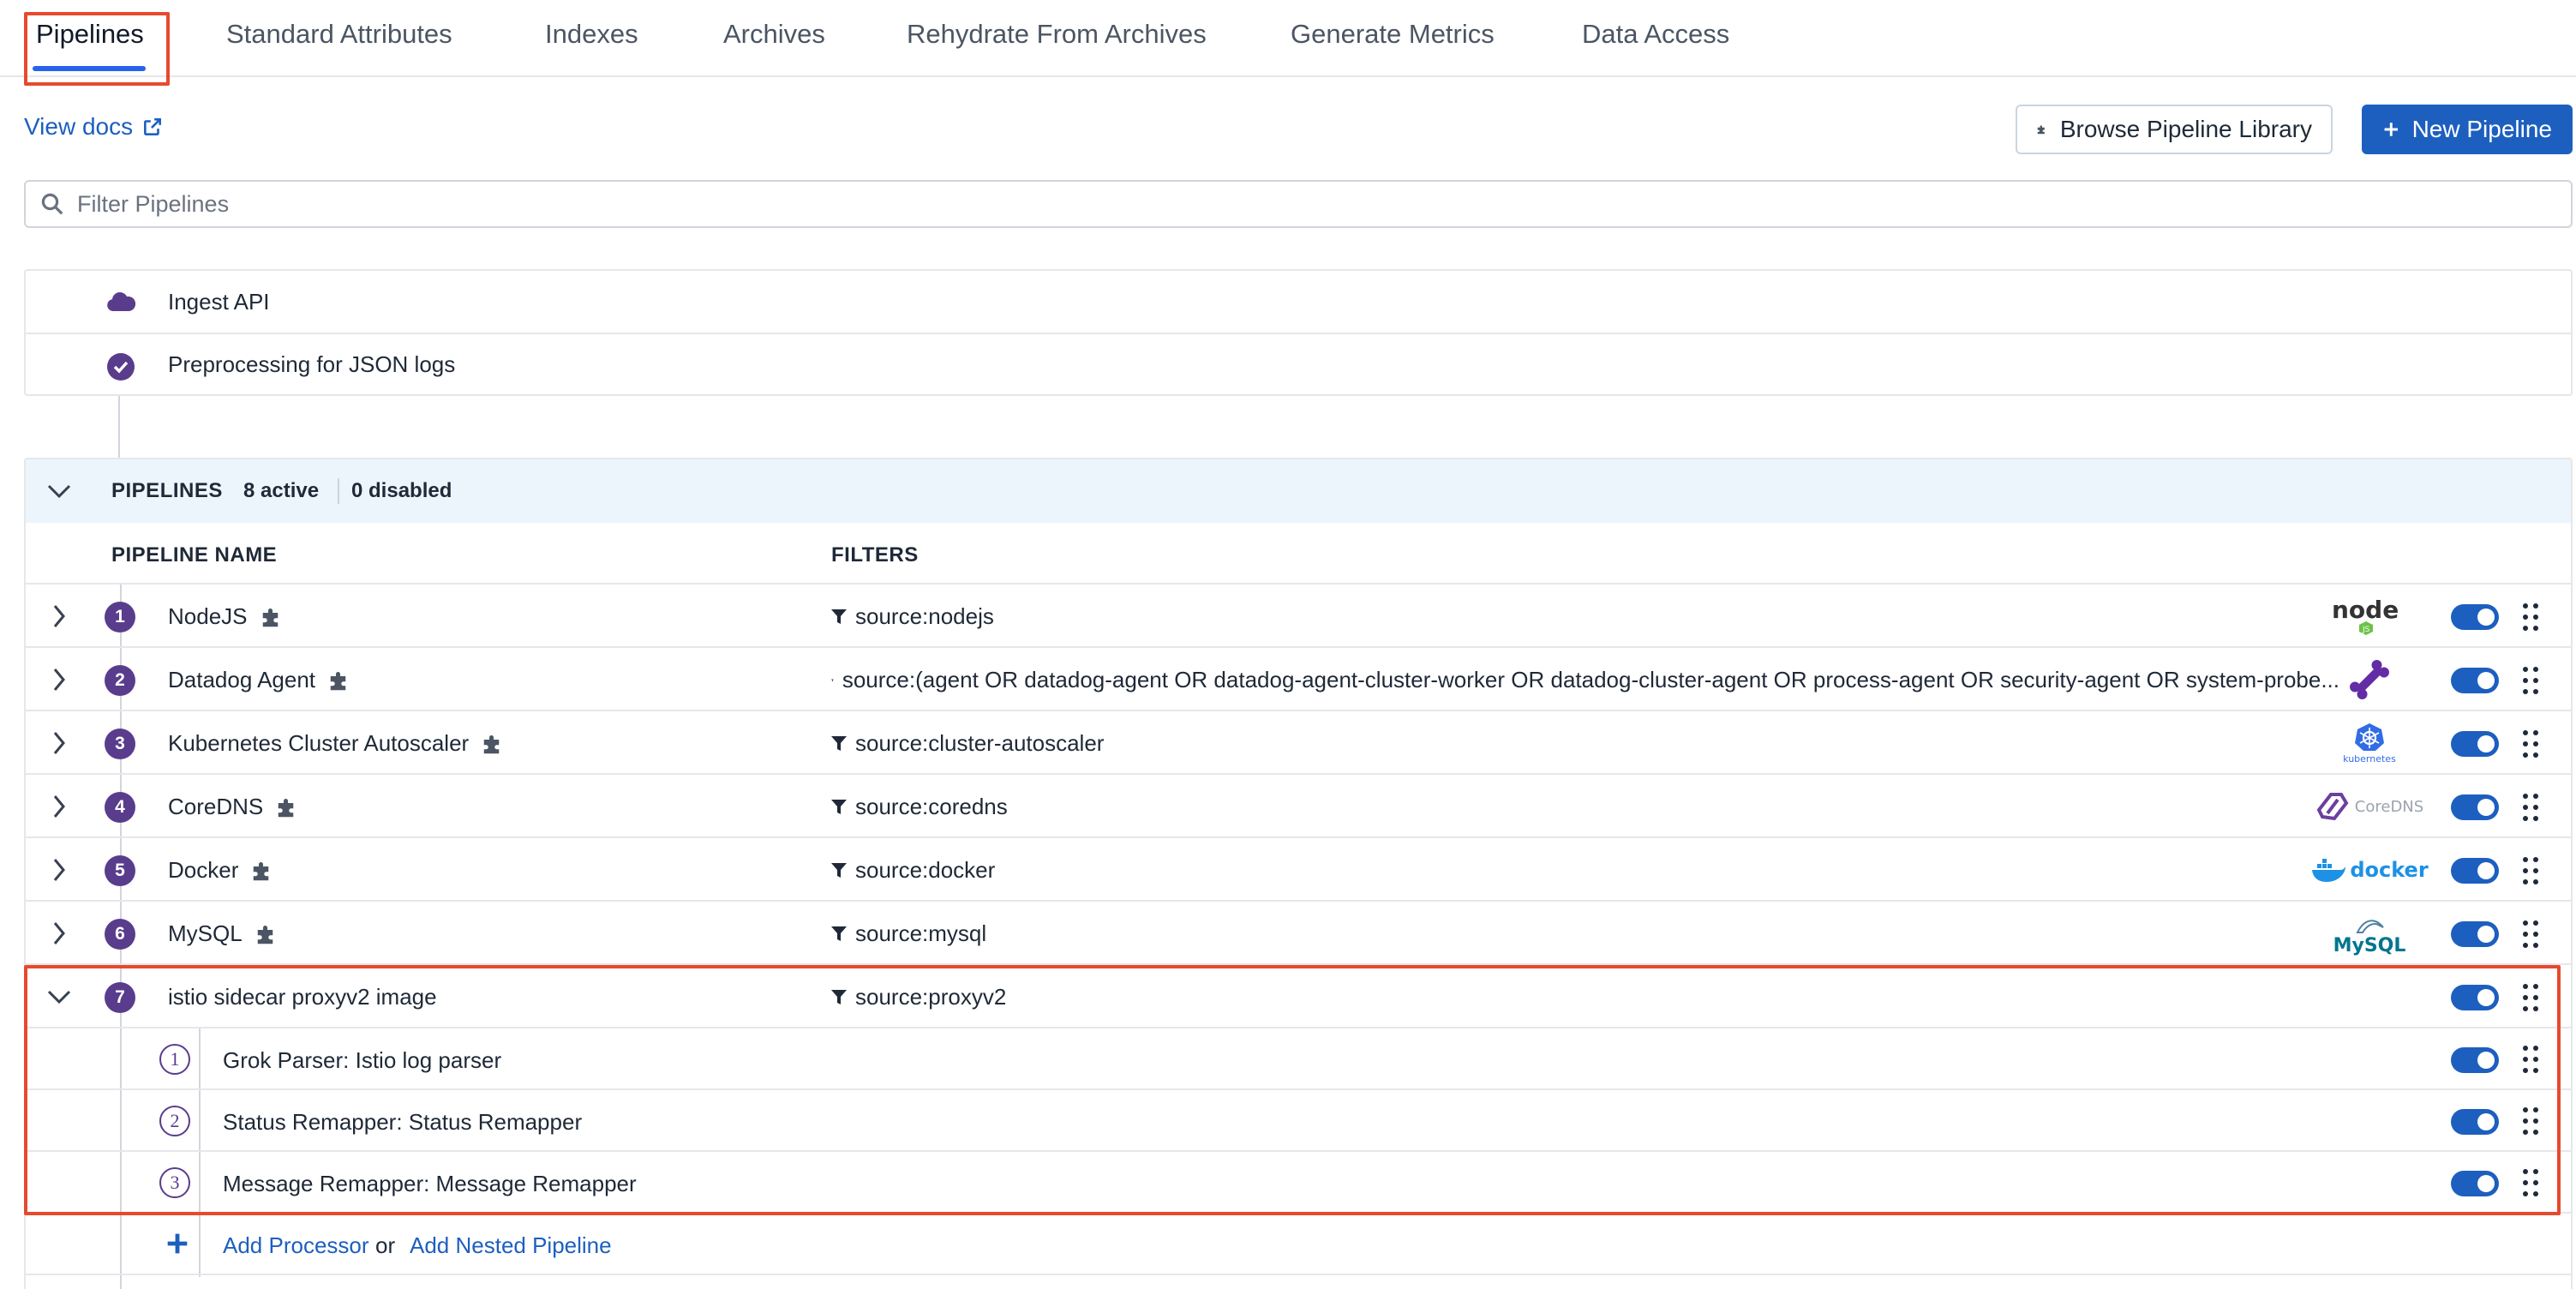  Describe the element at coordinates (401, 490) in the screenshot. I see `disabled-count: 0 disabled` at that location.